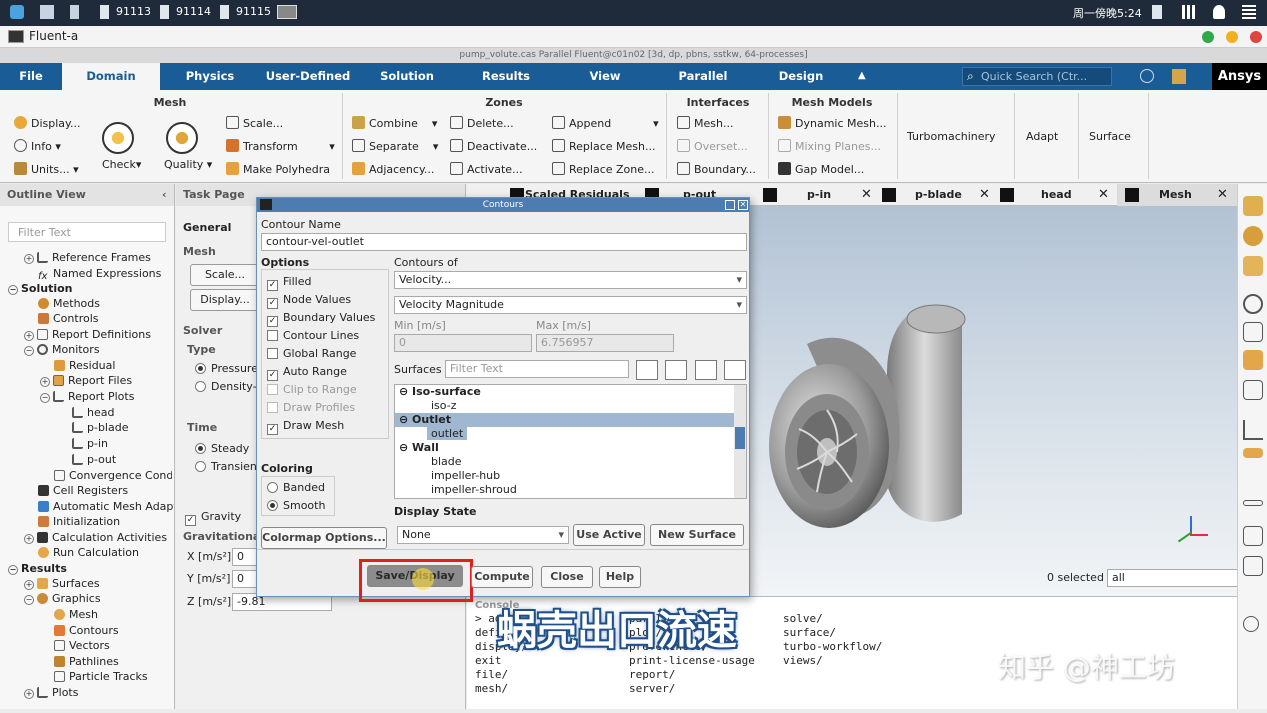  Describe the element at coordinates (31, 76) in the screenshot. I see `menu-file: File` at that location.